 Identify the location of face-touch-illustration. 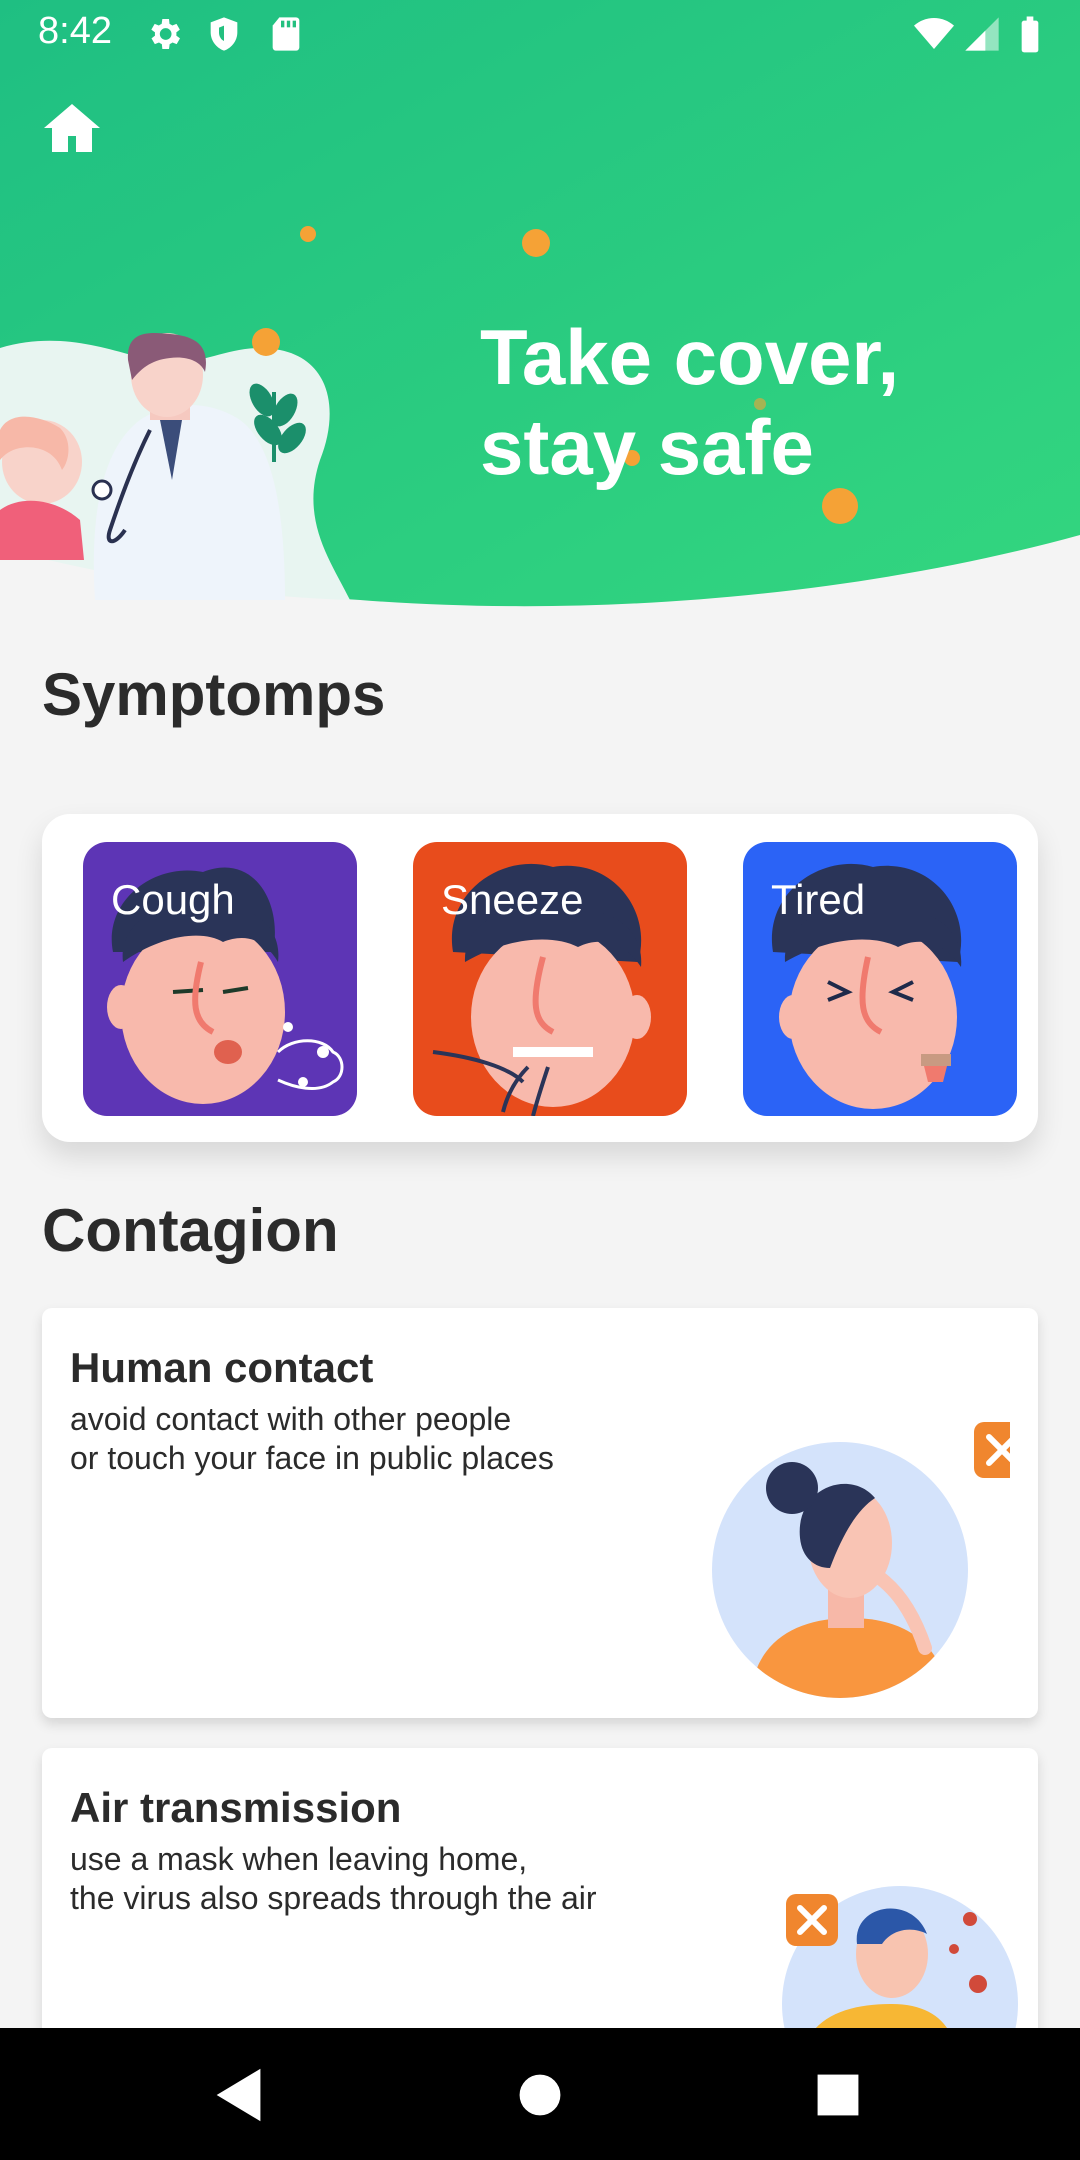
(861, 1560).